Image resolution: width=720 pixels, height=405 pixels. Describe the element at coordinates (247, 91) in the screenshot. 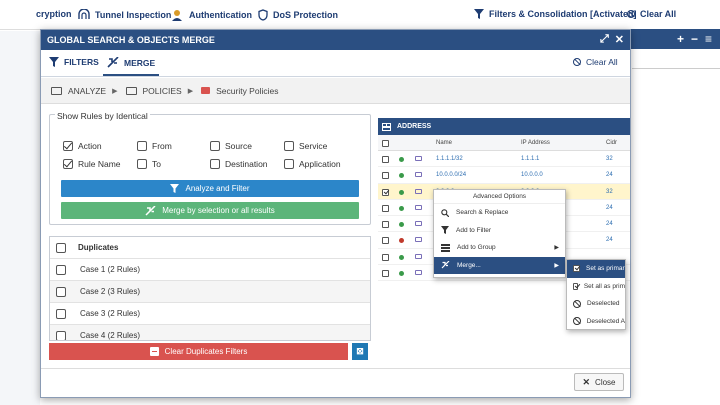

I see `breadcrumb-item: Security Policies` at that location.